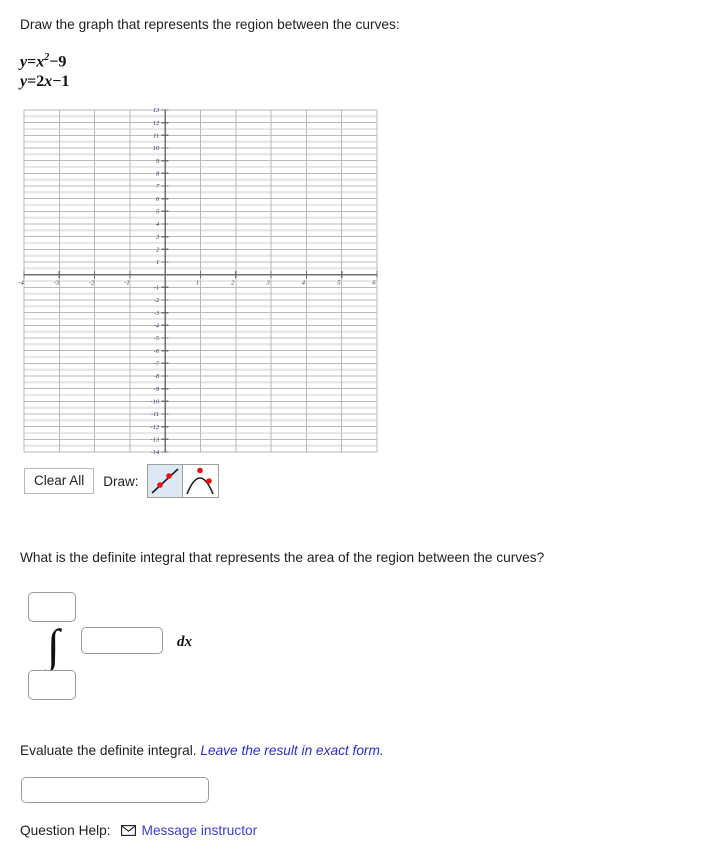 This screenshot has width=716, height=855. What do you see at coordinates (44, 60) in the screenshot?
I see `equation-1: y=x2−9` at bounding box center [44, 60].